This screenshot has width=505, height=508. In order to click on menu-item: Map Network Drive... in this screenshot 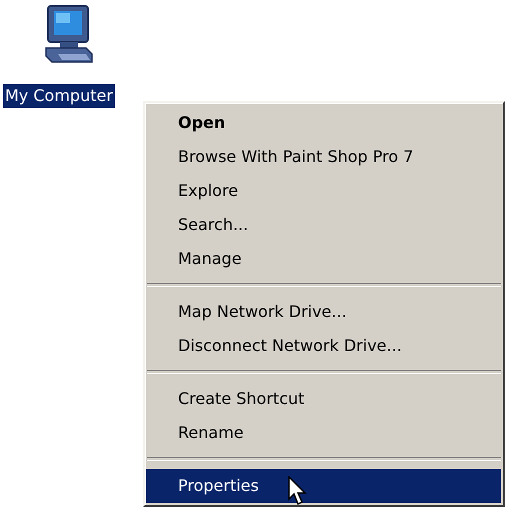, I will do `click(323, 312)`.